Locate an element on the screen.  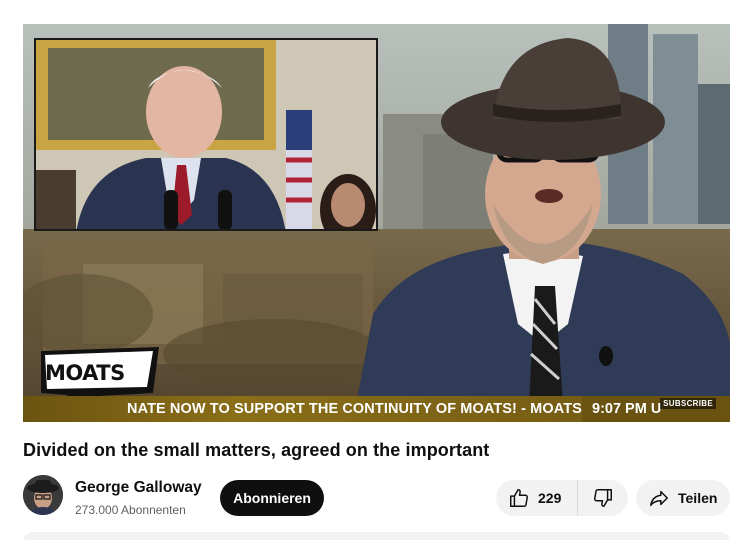
channel-name: George Galloway is located at coordinates (138, 488).